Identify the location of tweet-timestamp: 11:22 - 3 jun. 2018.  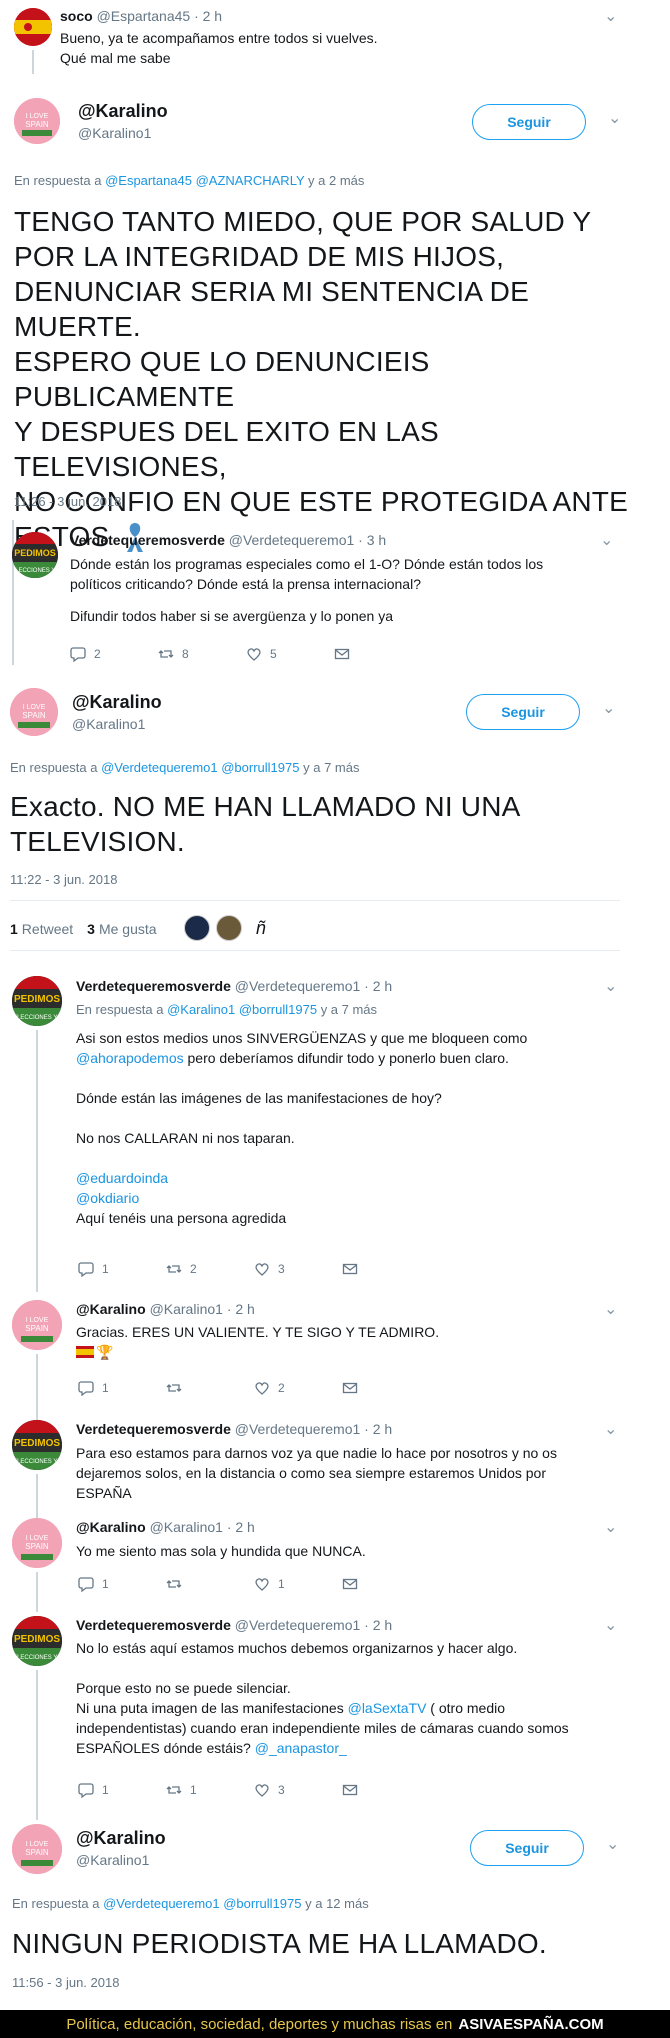
(63, 879).